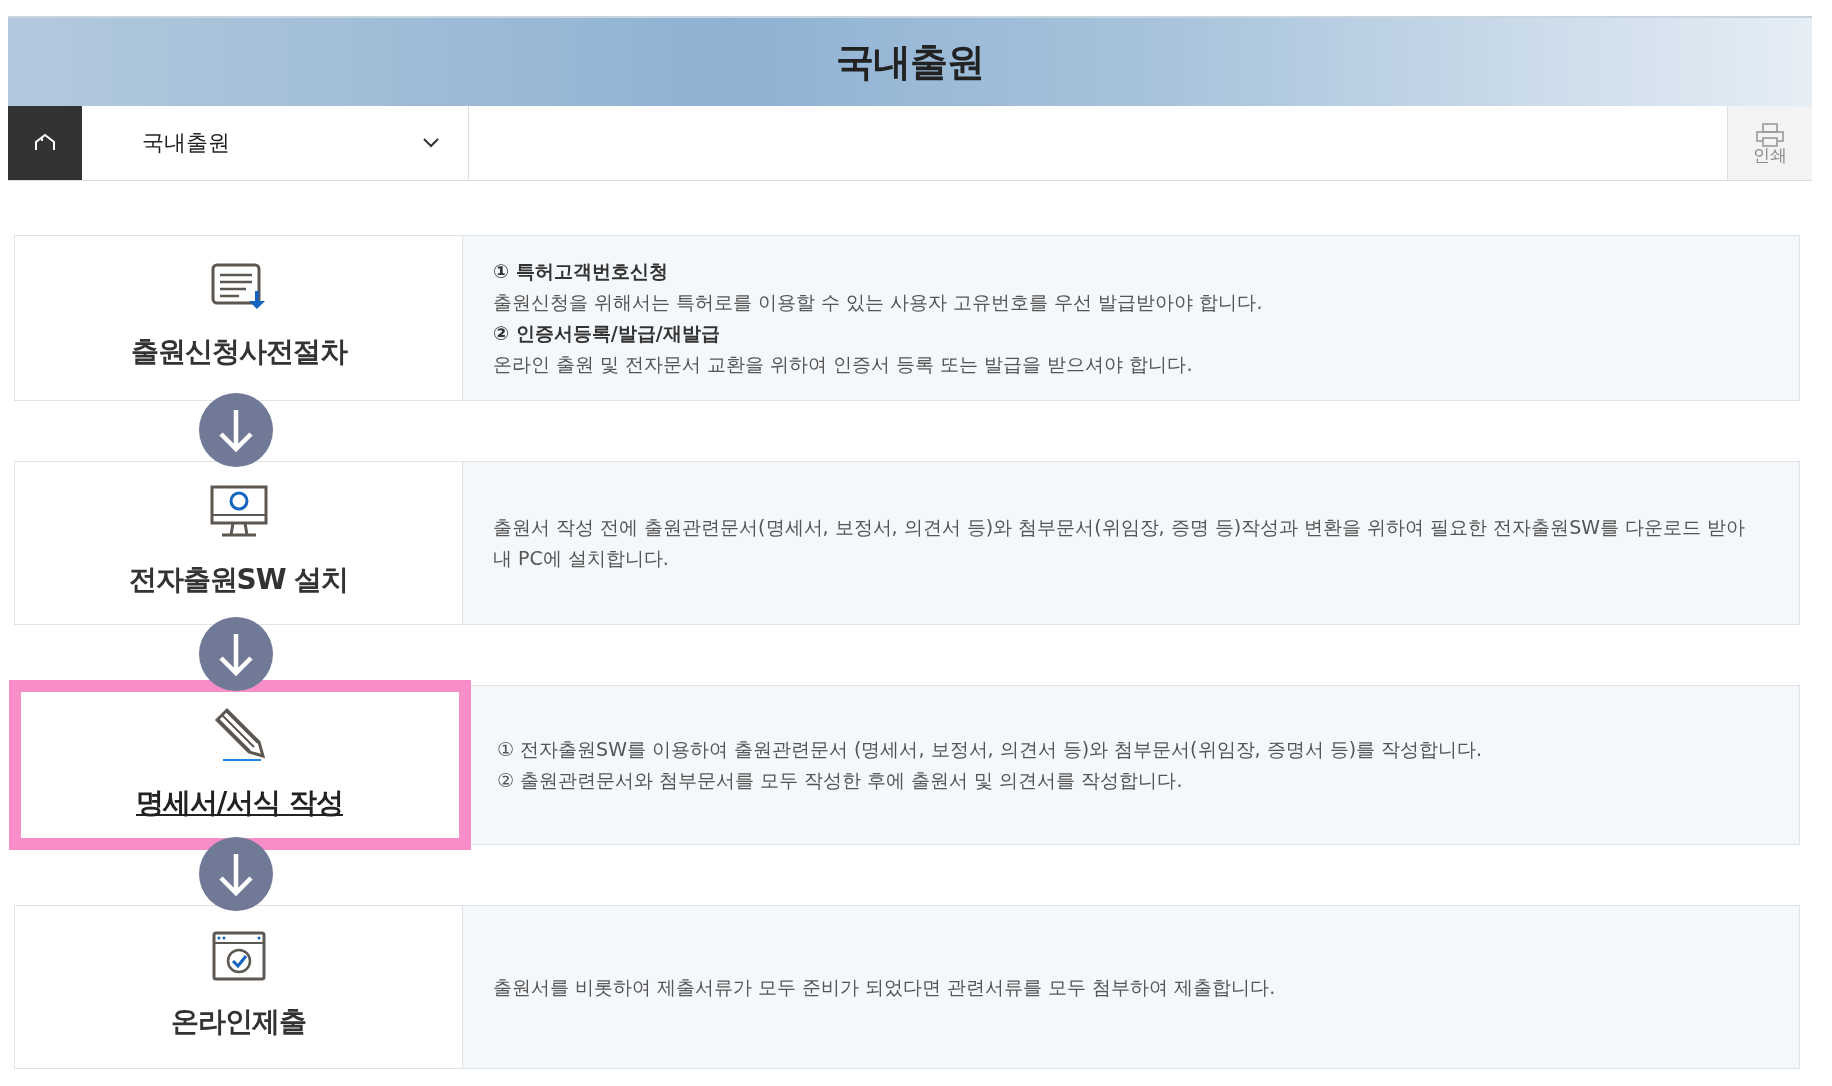 The width and height of the screenshot is (1832, 1086). What do you see at coordinates (990, 749) in the screenshot?
I see `step-description: ① 전자출원SW를 이용하여 출원관련문서 (명세서, 보정서, 의견서 등)와 첨부문서(위임장, 증명서 등)를 작성합니다.` at bounding box center [990, 749].